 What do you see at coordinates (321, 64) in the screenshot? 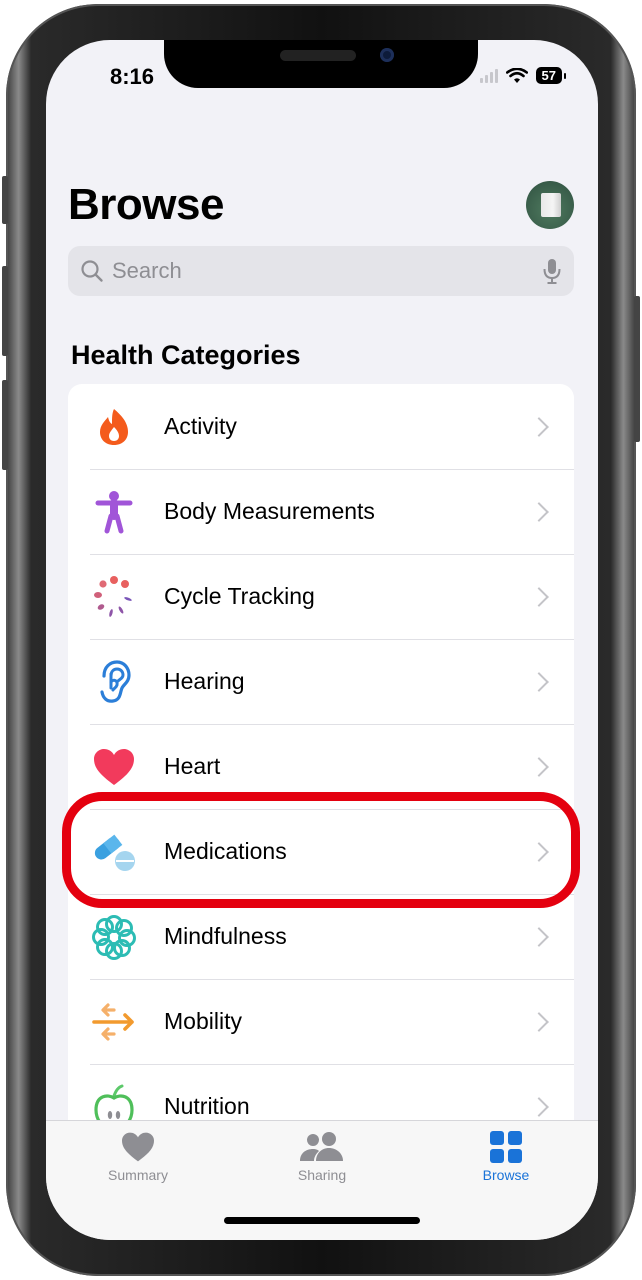
I see `notch` at bounding box center [321, 64].